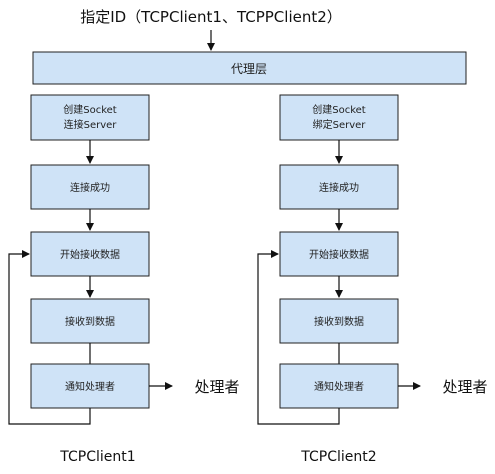 Image resolution: width=495 pixels, height=474 pixels. I want to click on client1-name: TCPClient1, so click(97, 457).